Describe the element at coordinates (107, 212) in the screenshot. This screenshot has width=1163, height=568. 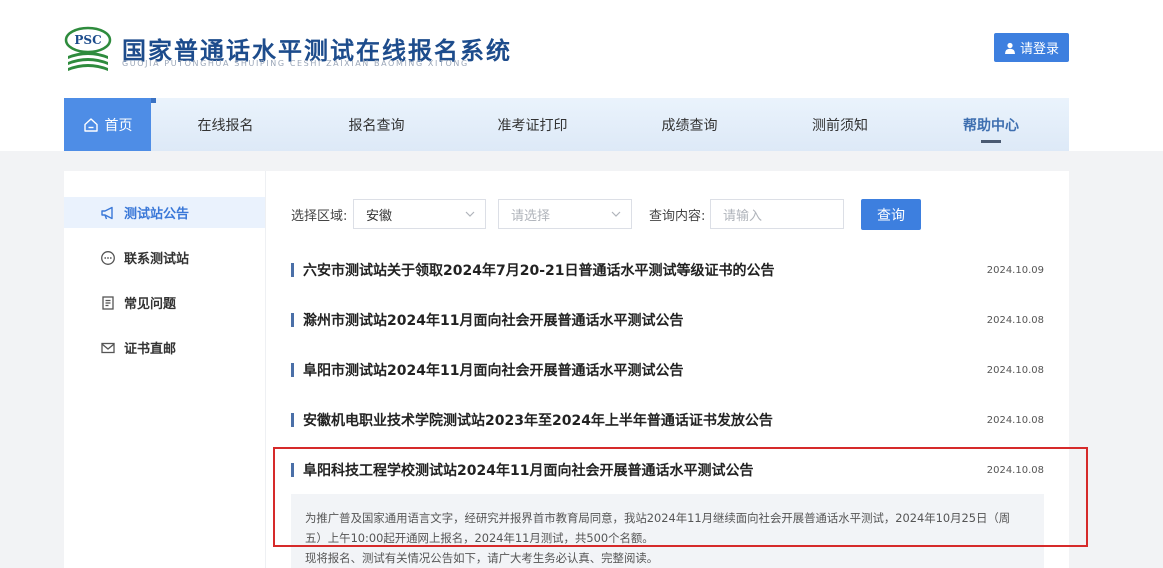
I see `megaphone-icon` at that location.